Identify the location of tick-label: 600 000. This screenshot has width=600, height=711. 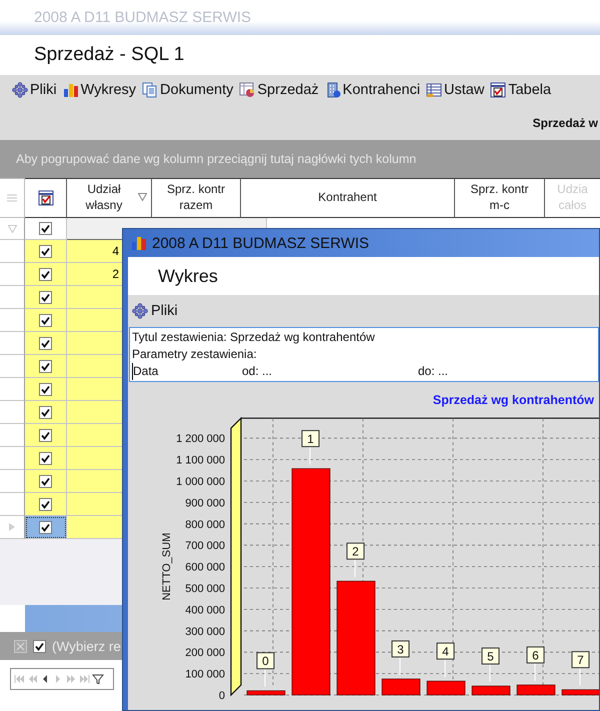
(205, 568).